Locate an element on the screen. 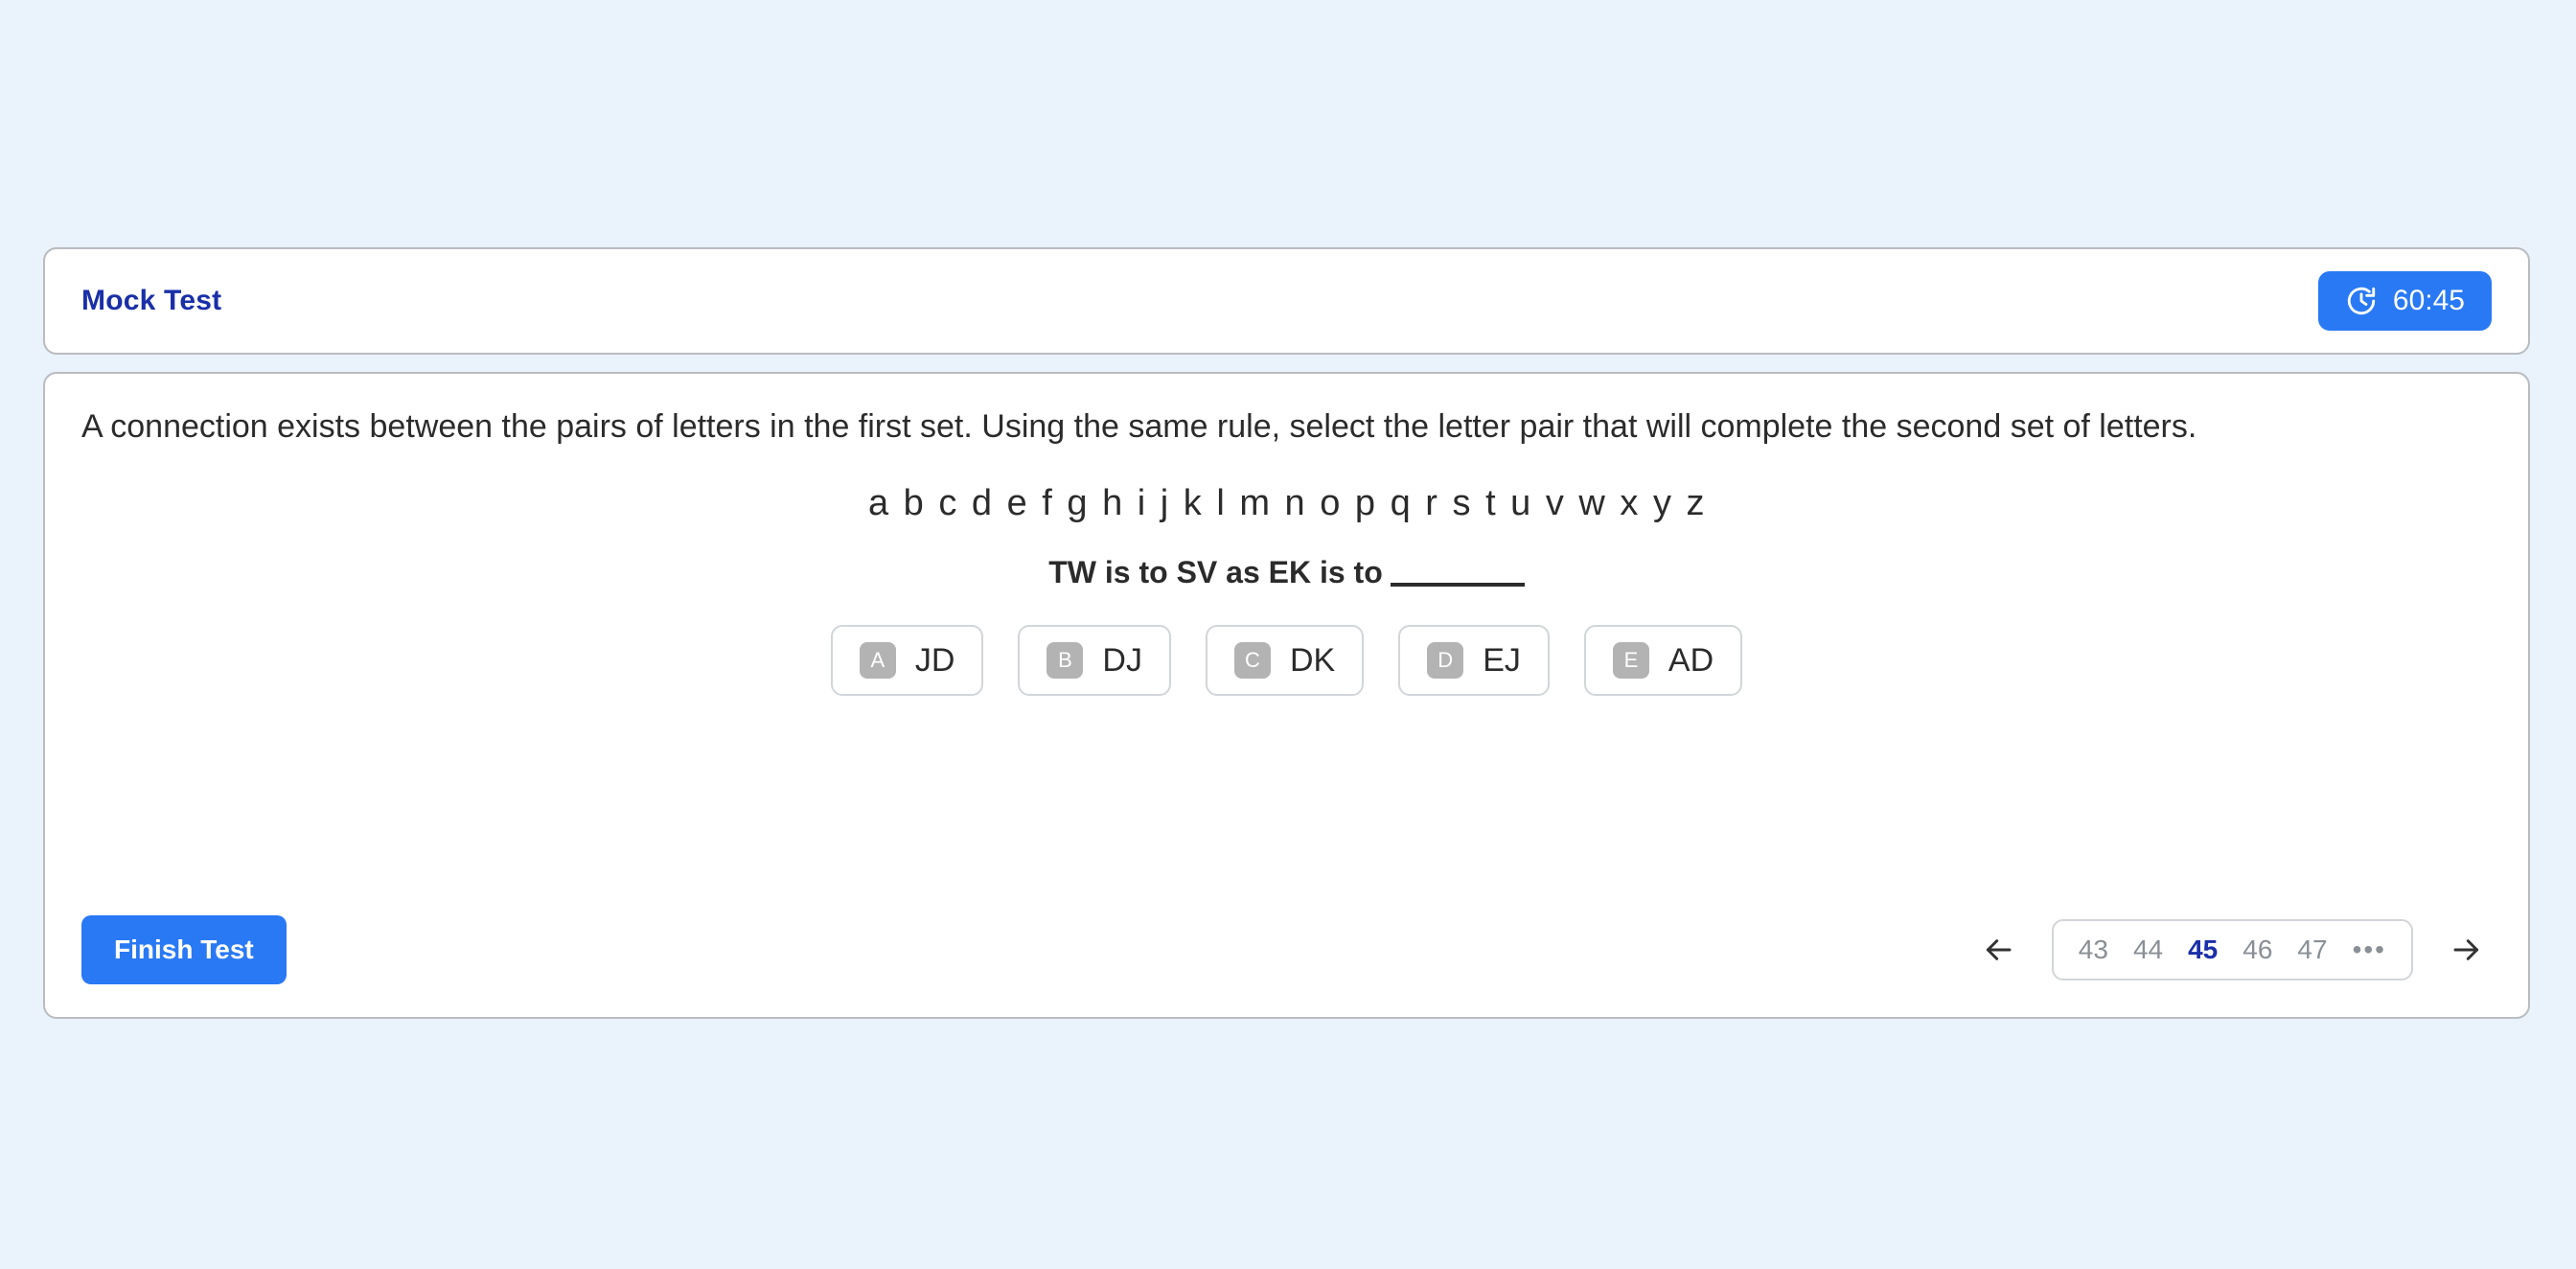 The width and height of the screenshot is (2576, 1269). timer-value: 60:45 is located at coordinates (2428, 300).